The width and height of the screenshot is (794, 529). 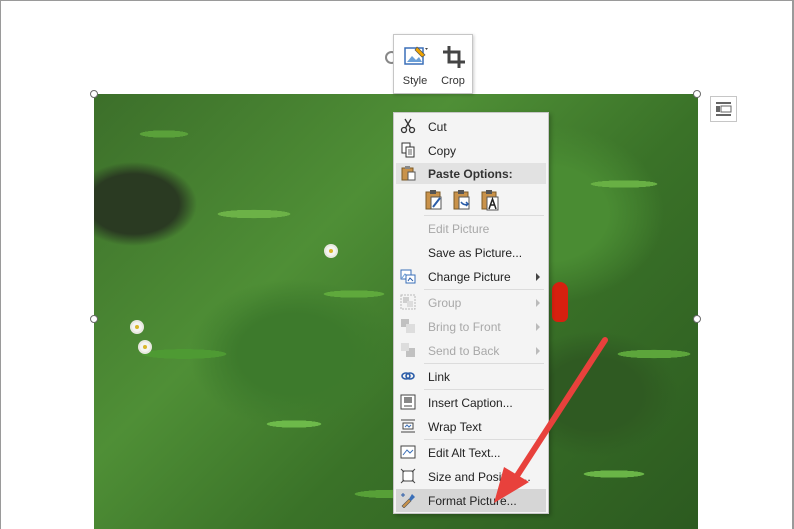 I want to click on paste-merge-icon, so click(x=461, y=200).